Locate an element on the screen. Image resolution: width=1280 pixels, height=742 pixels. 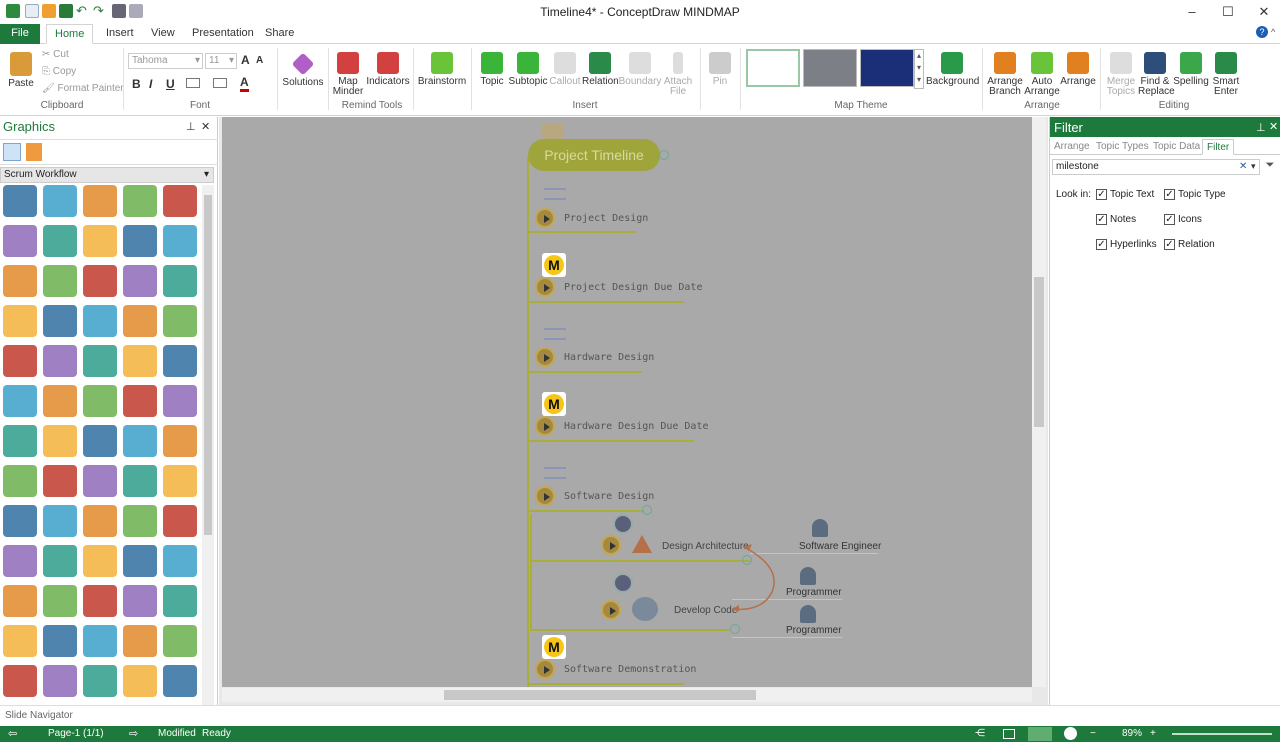
search-dropdown-icon: ▾ is located at coordinates (1253, 166).